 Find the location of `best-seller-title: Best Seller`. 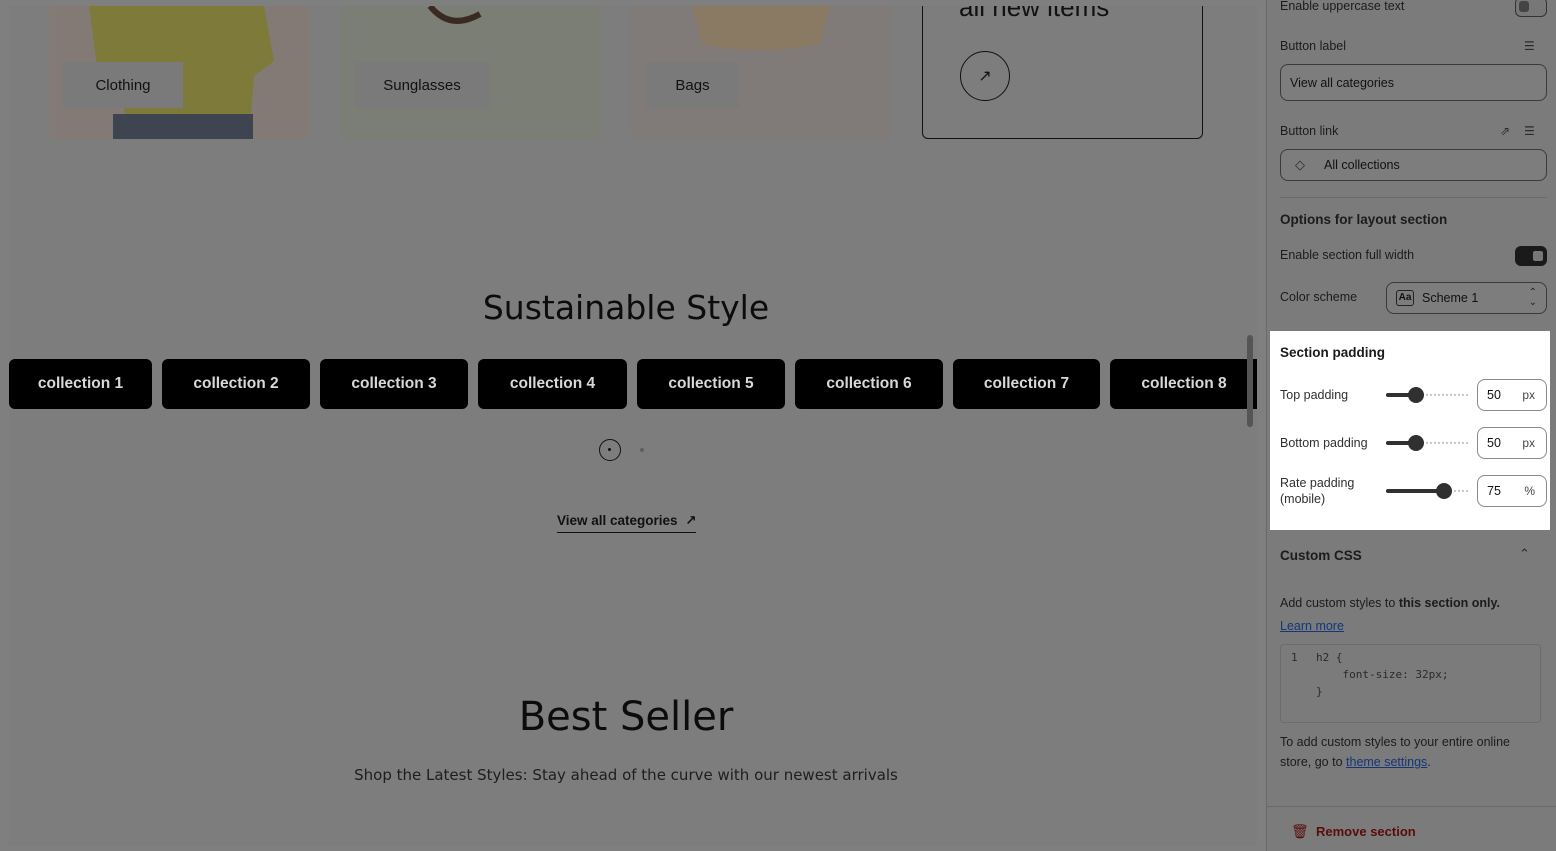

best-seller-title: Best Seller is located at coordinates (626, 717).